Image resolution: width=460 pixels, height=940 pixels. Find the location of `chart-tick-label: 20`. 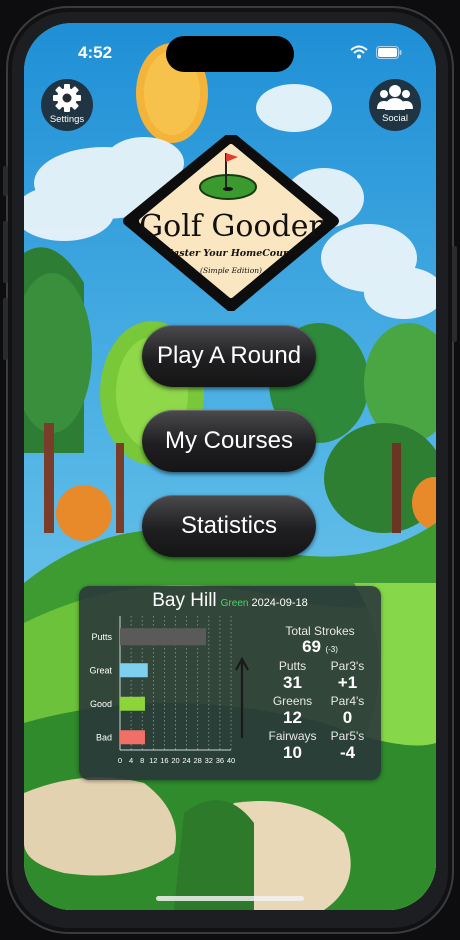

chart-tick-label: 20 is located at coordinates (175, 760).